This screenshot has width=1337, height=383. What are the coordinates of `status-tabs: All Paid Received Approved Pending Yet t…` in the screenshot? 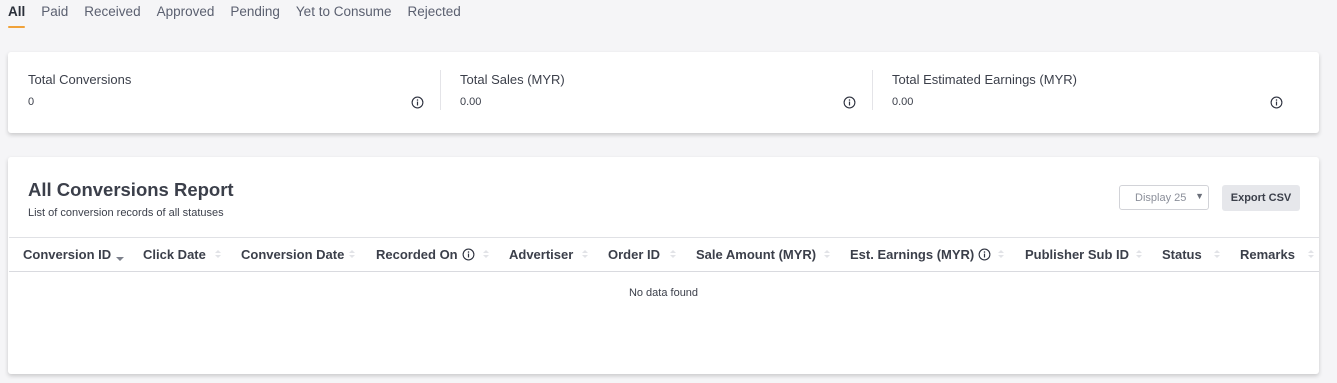 It's located at (242, 14).